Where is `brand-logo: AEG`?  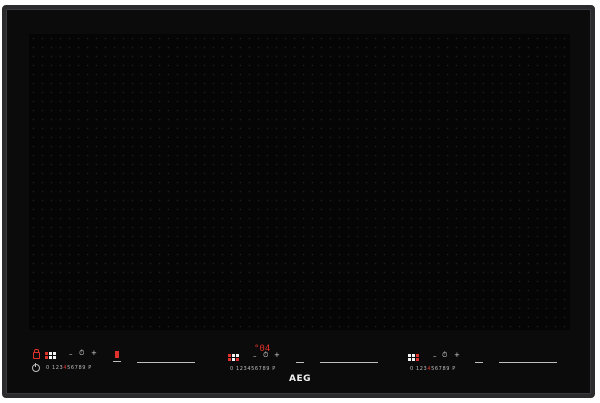
brand-logo: AEG is located at coordinates (300, 379).